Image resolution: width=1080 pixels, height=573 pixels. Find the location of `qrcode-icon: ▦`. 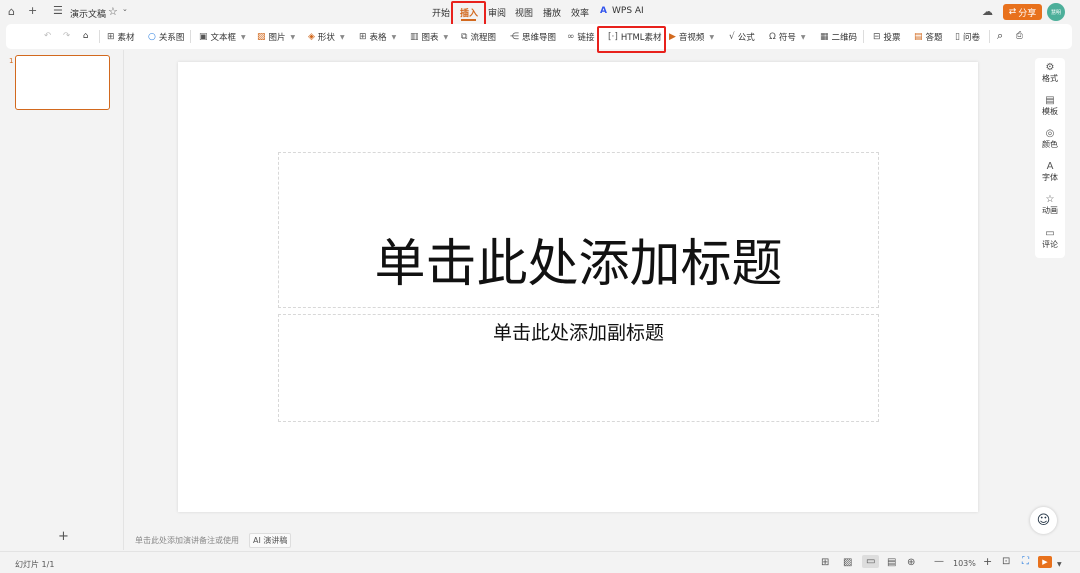

qrcode-icon: ▦ is located at coordinates (824, 37).